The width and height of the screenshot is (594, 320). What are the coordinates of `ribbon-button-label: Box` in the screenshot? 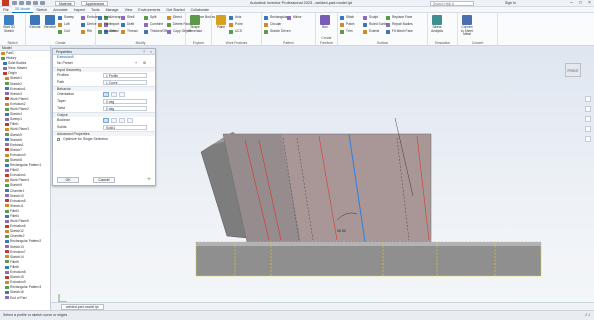 It's located at (325, 27).